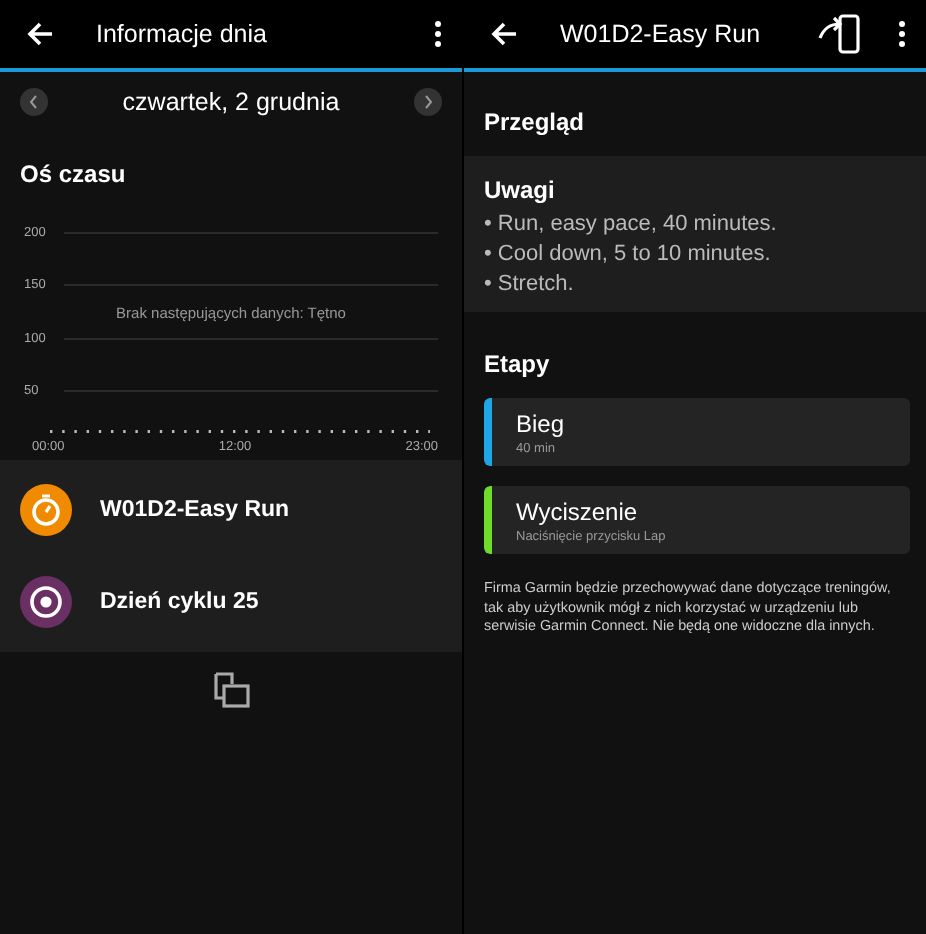 The image size is (926, 934). I want to click on section-heading: Przegląd, so click(534, 123).